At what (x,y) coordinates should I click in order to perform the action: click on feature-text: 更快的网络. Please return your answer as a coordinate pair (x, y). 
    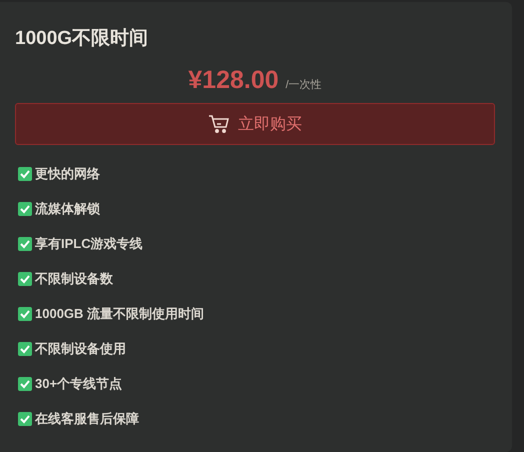
    Looking at the image, I should click on (67, 173).